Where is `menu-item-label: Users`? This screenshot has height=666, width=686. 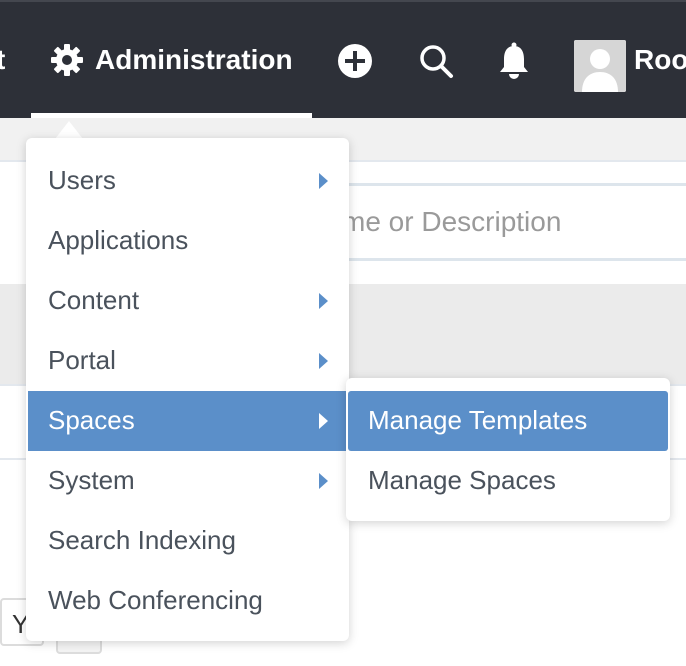 menu-item-label: Users is located at coordinates (82, 180).